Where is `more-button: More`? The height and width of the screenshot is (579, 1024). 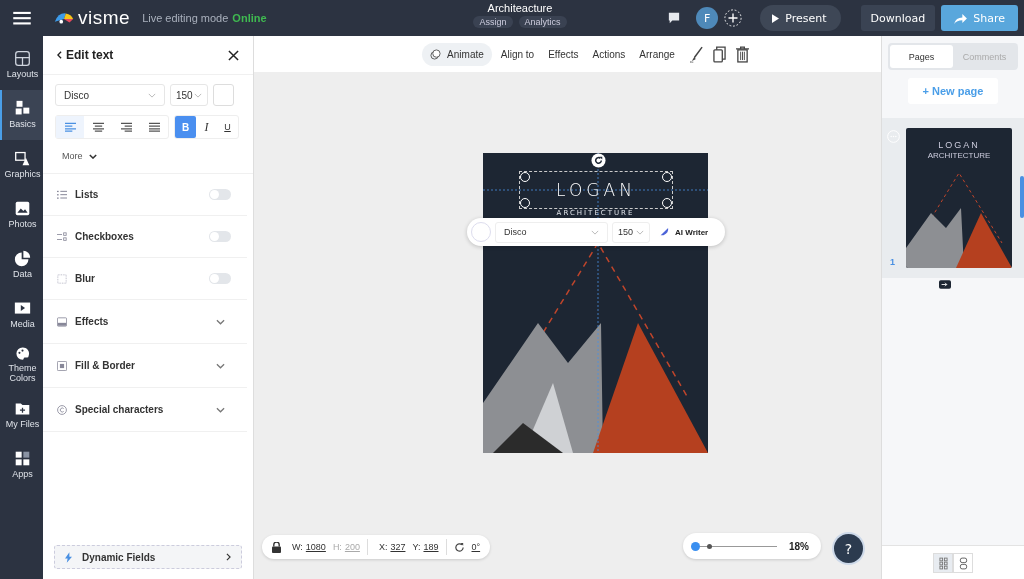
more-button: More is located at coordinates (79, 156).